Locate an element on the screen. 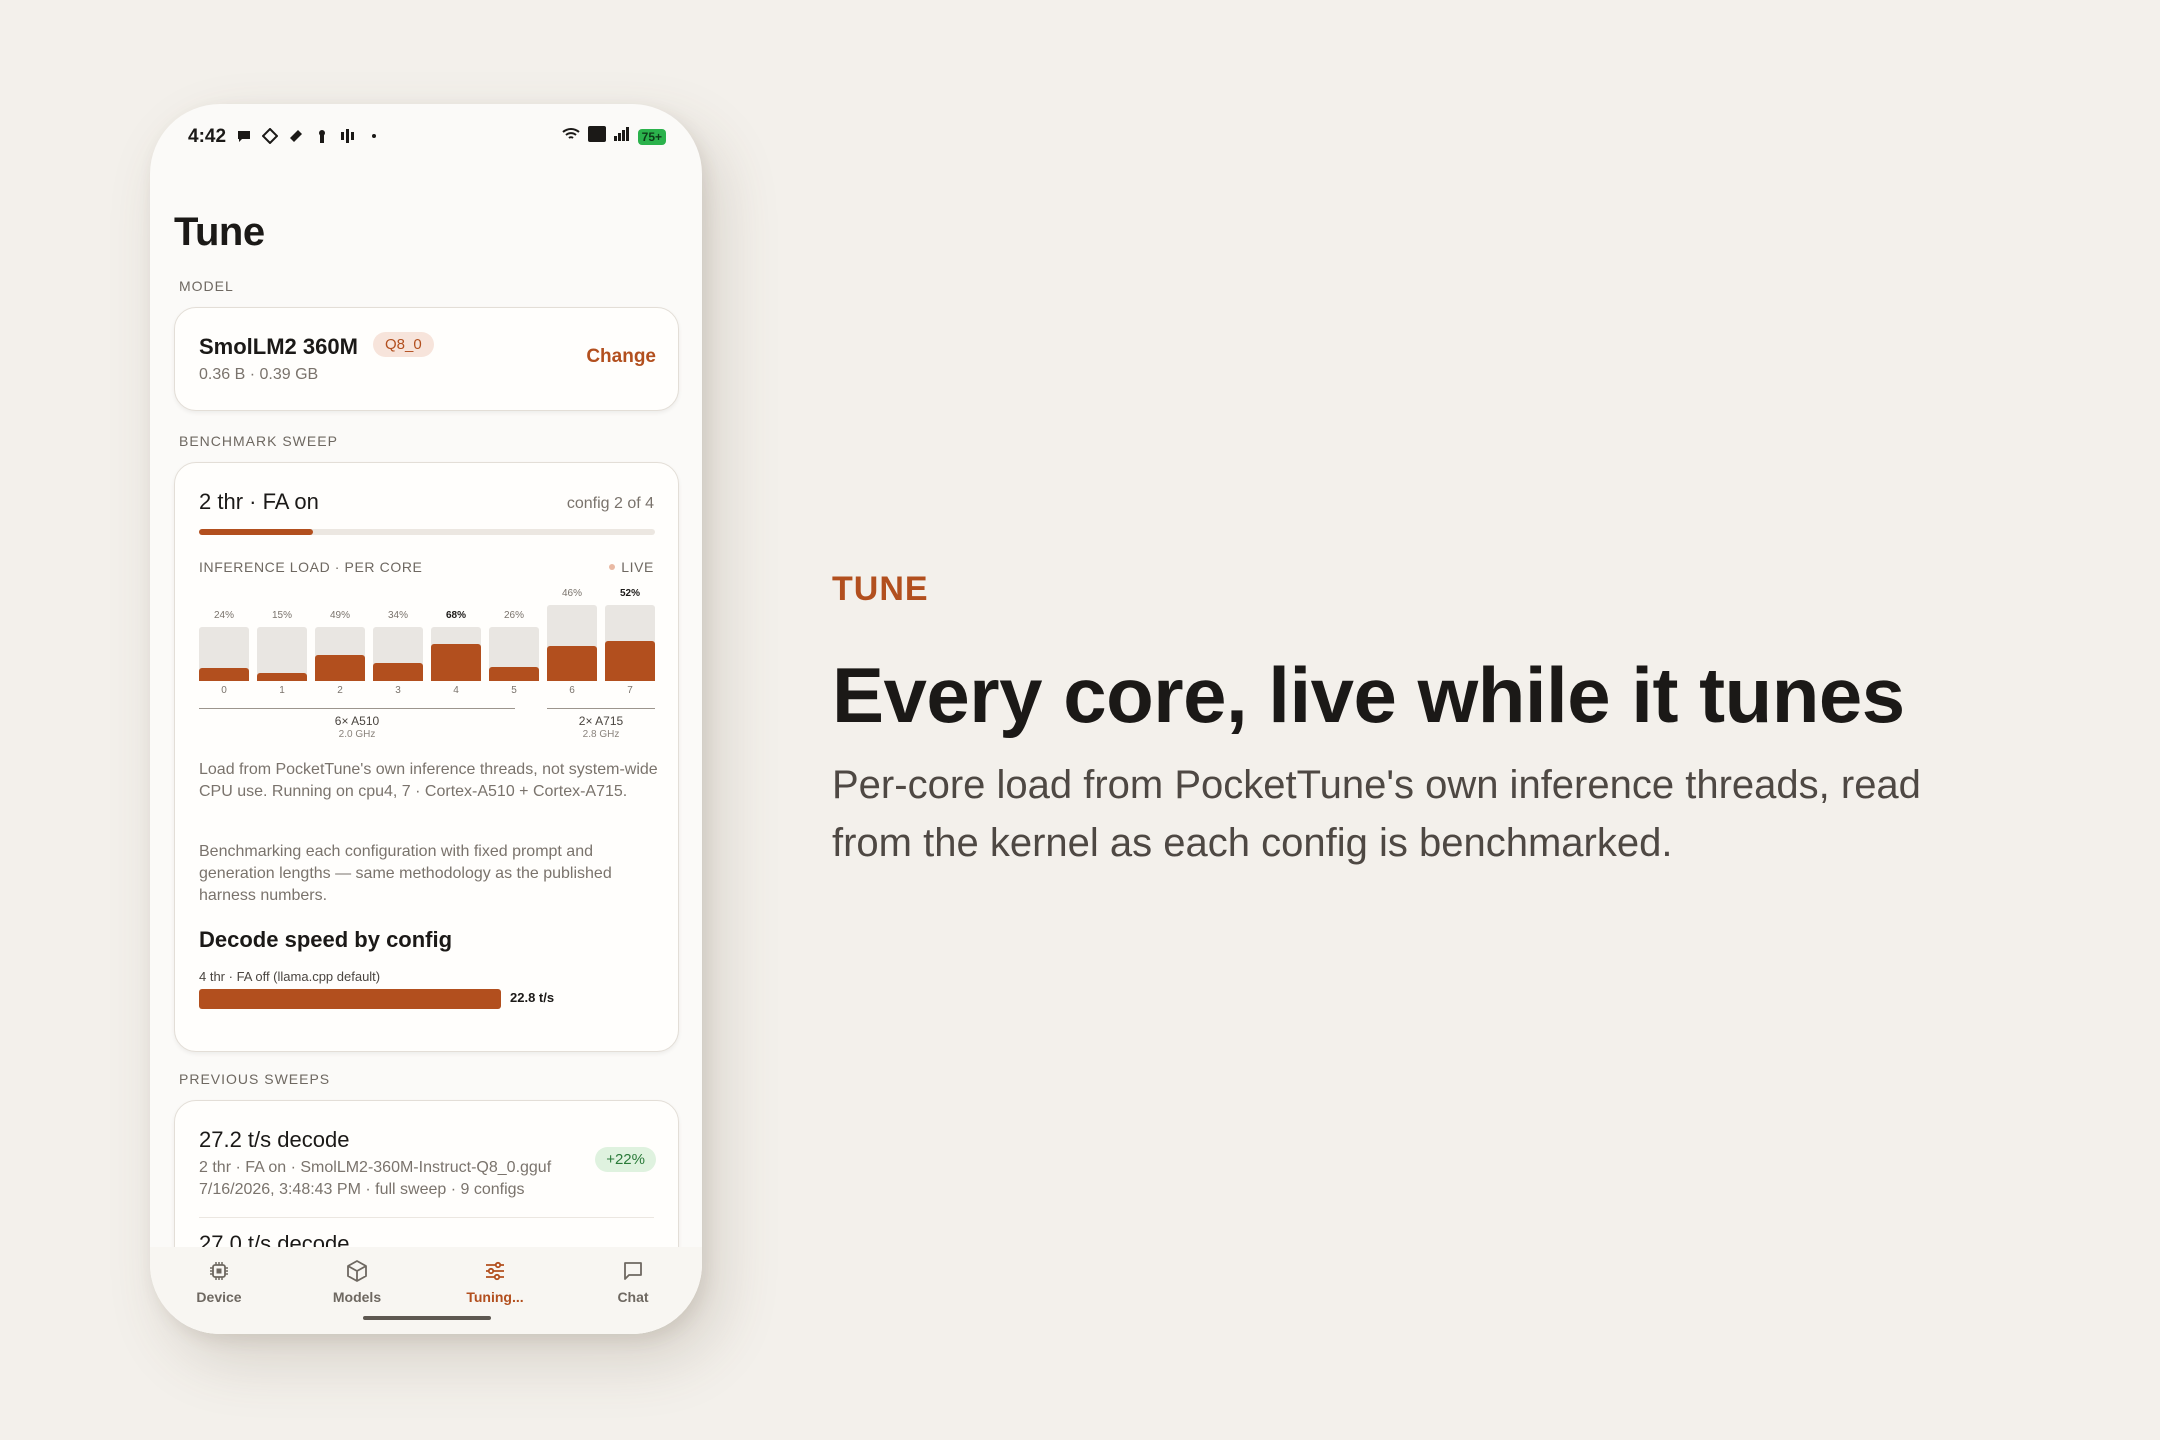 The width and height of the screenshot is (2160, 1440). core-index-label: 1 is located at coordinates (282, 690).